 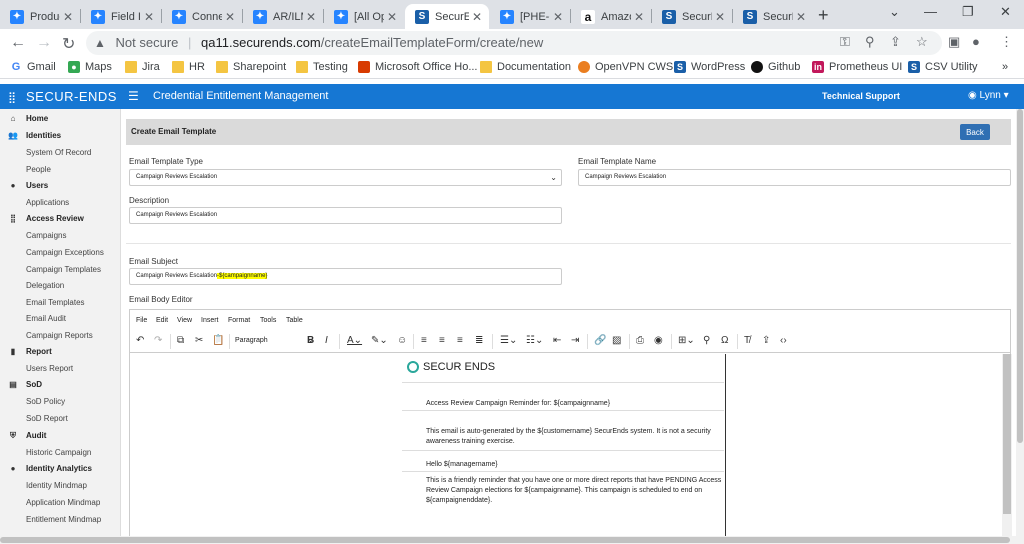 I want to click on menu-file: File, so click(x=141, y=320).